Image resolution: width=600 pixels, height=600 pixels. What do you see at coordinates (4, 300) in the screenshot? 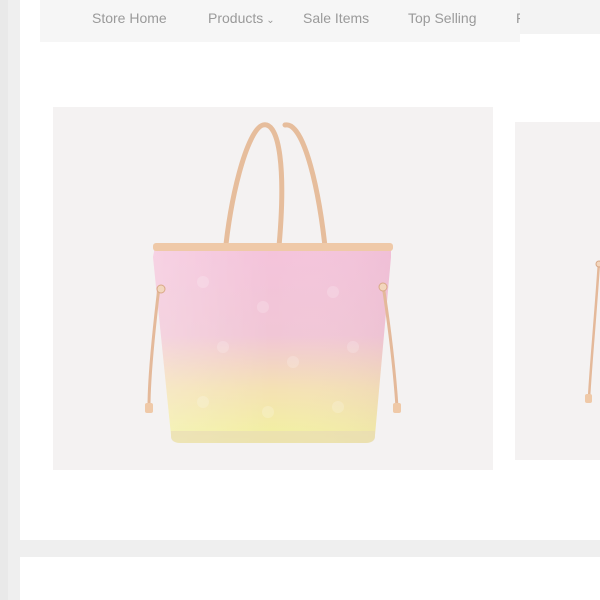
I see `page-left-border` at bounding box center [4, 300].